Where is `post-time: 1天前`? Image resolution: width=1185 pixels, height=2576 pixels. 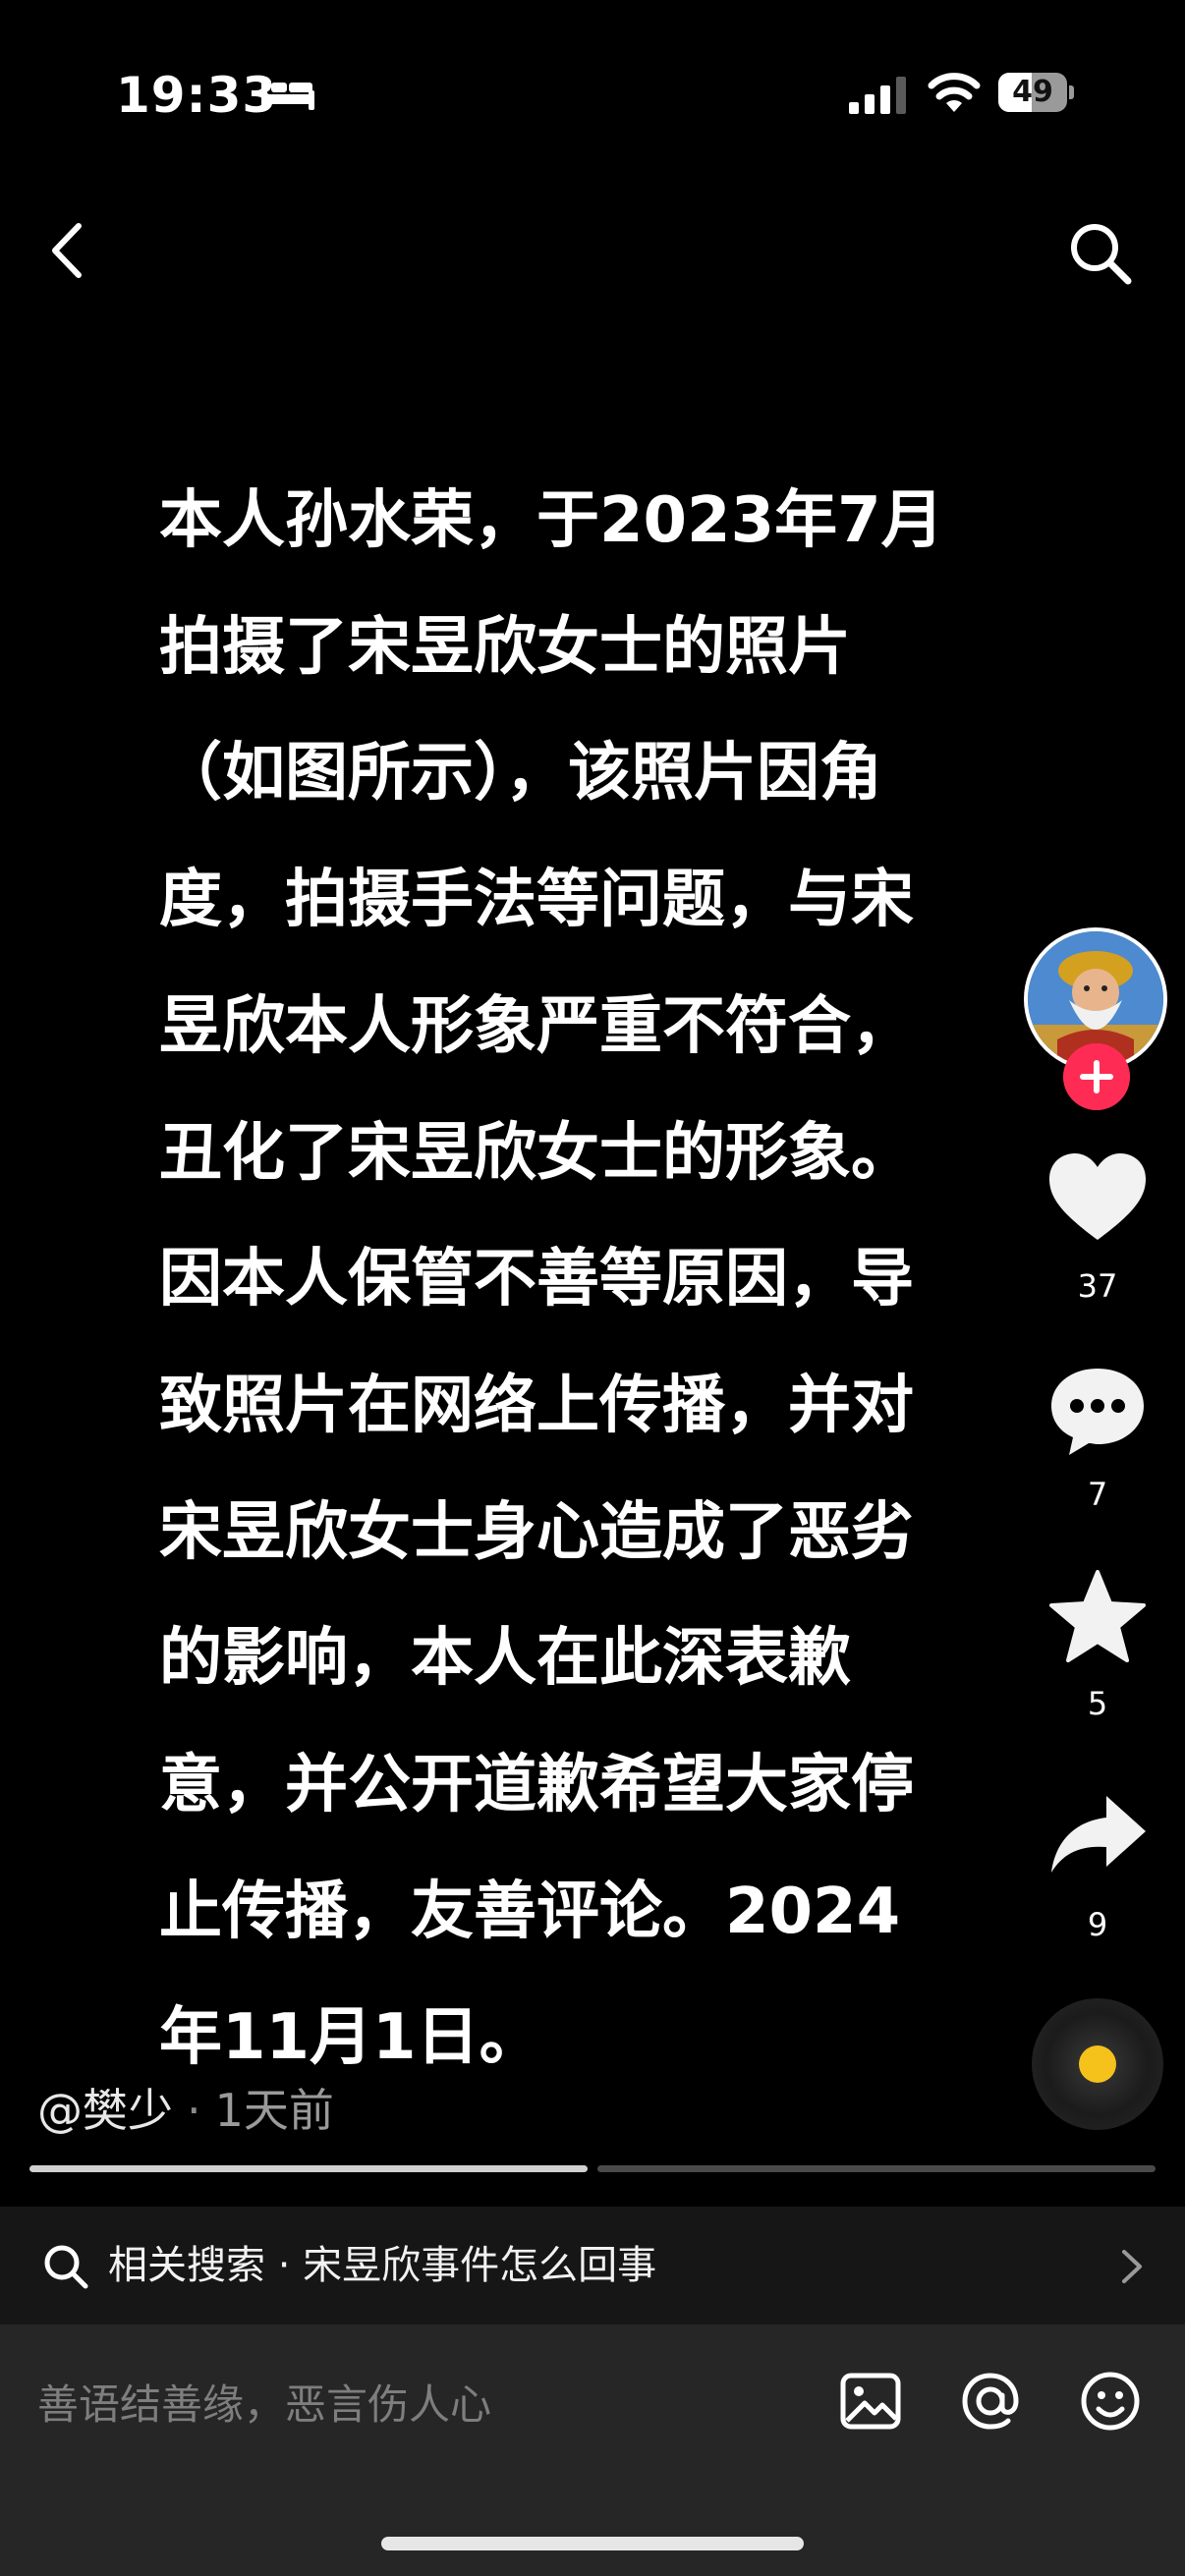 post-time: 1天前 is located at coordinates (274, 2110).